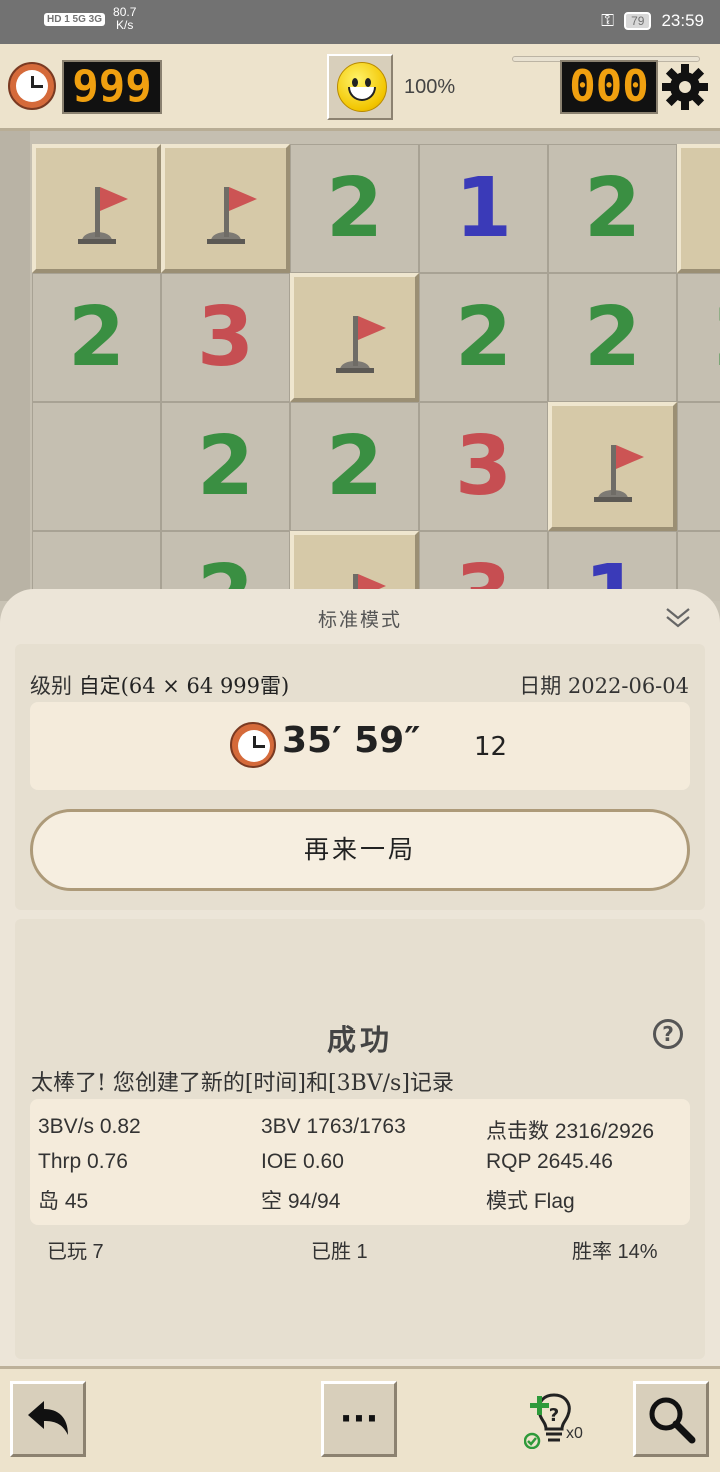 The width and height of the screenshot is (720, 1472). I want to click on date-info: 日期 2022-06-04, so click(604, 685).